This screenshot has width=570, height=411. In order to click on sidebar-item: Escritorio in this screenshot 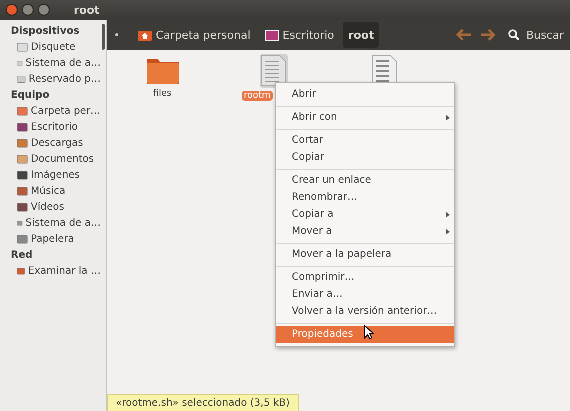, I will do `click(50, 128)`.